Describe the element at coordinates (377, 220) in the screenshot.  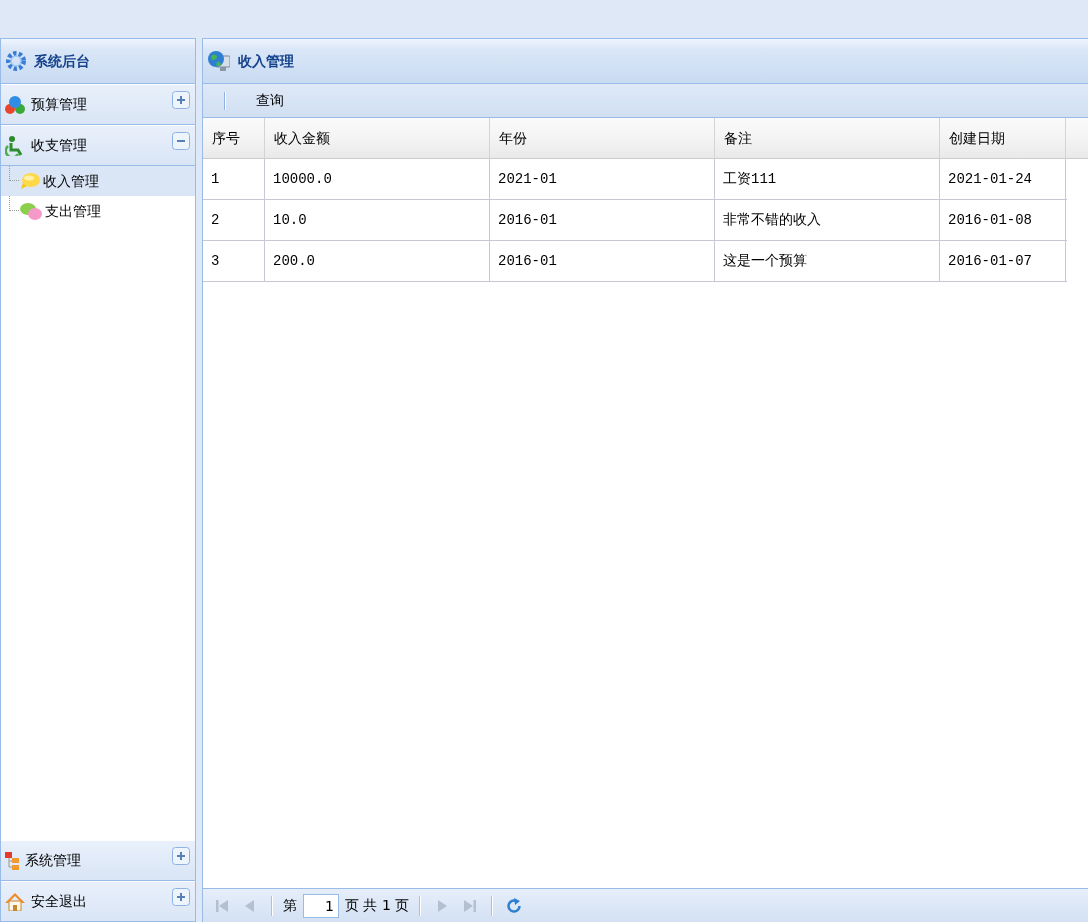
I see `table-cell: 10.0` at that location.